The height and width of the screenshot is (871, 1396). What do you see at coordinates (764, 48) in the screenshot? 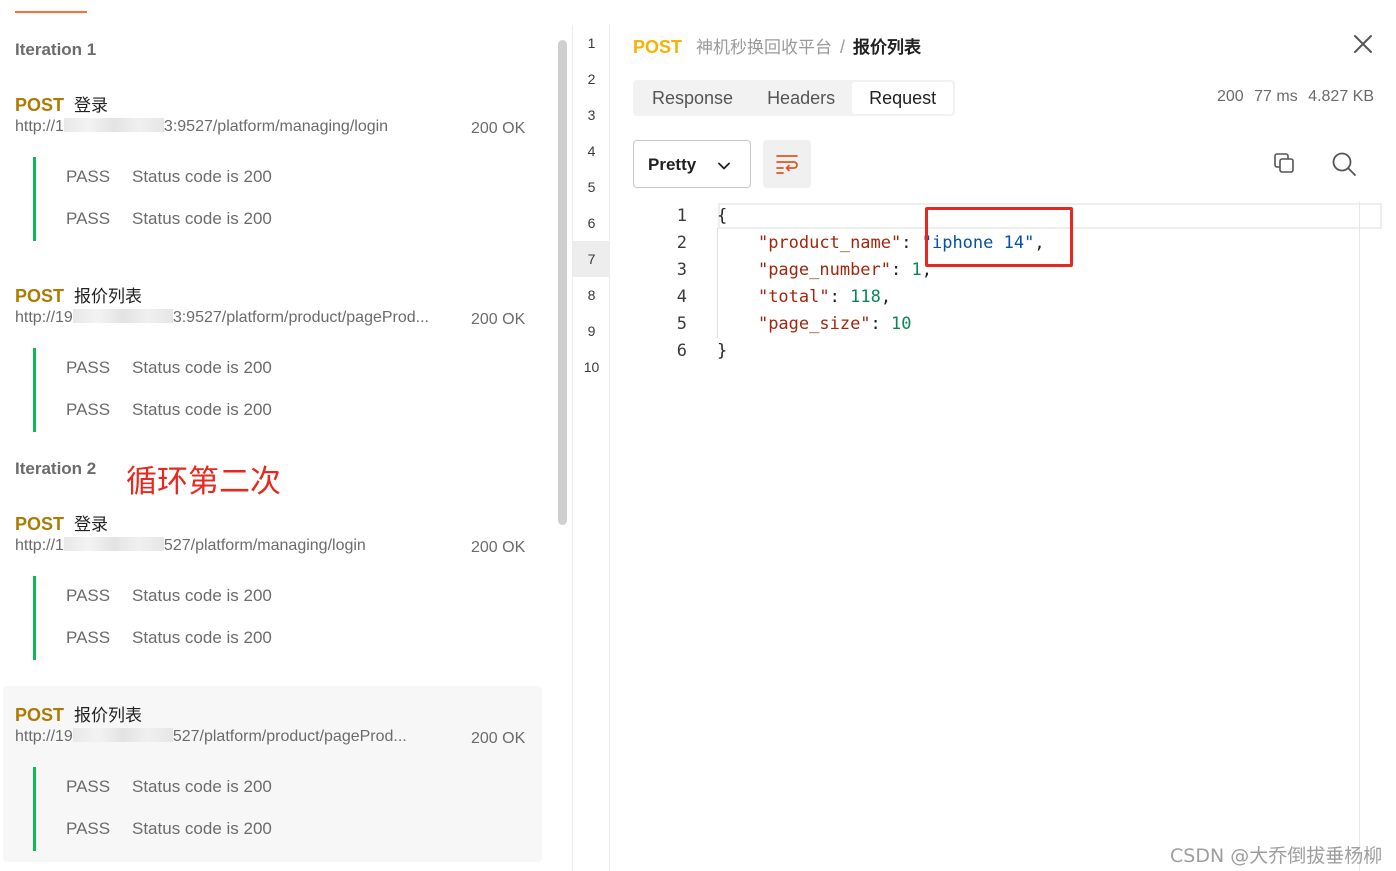
I see `breadcrumb-collection: 神机秒换回收平台` at bounding box center [764, 48].